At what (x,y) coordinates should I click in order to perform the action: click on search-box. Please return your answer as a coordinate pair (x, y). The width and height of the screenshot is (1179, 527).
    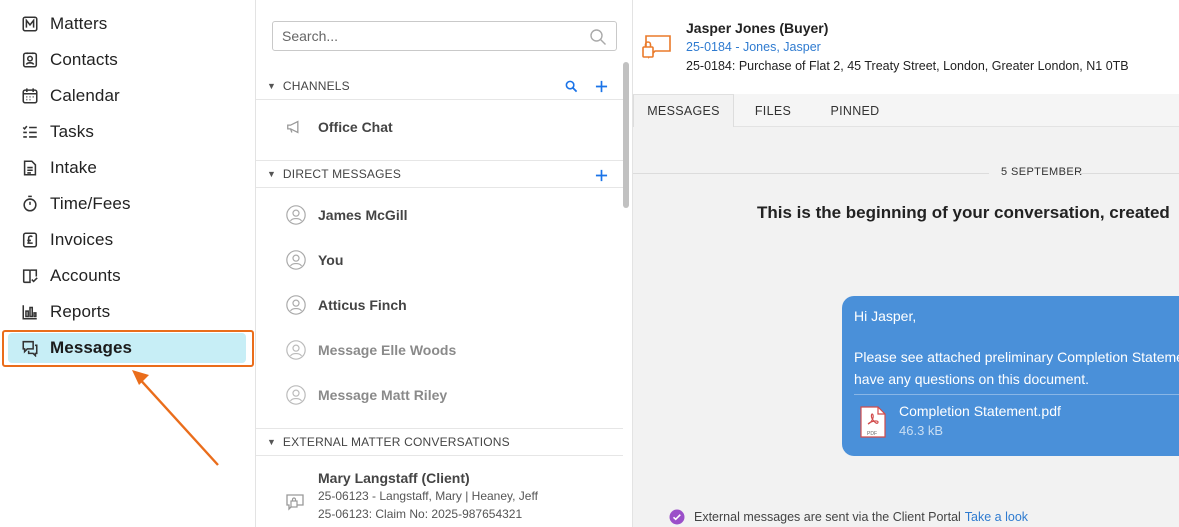
    Looking at the image, I should click on (444, 36).